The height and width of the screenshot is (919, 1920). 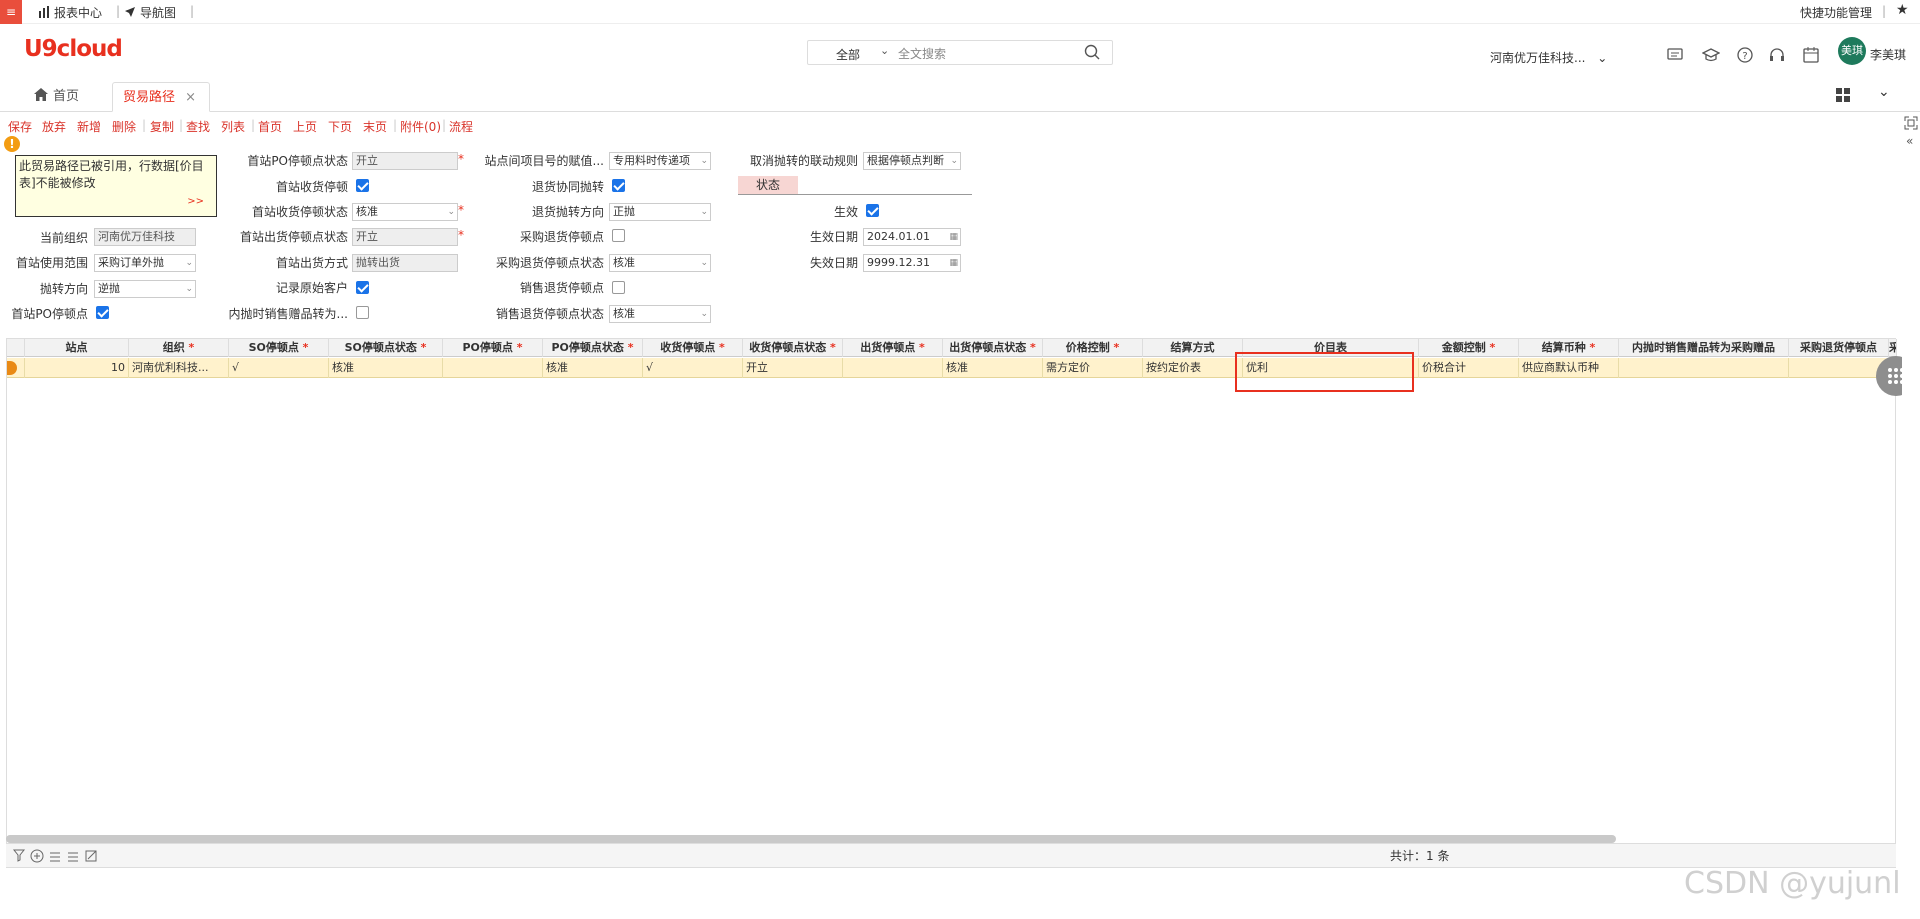 What do you see at coordinates (1777, 55) in the screenshot?
I see `headset-icon` at bounding box center [1777, 55].